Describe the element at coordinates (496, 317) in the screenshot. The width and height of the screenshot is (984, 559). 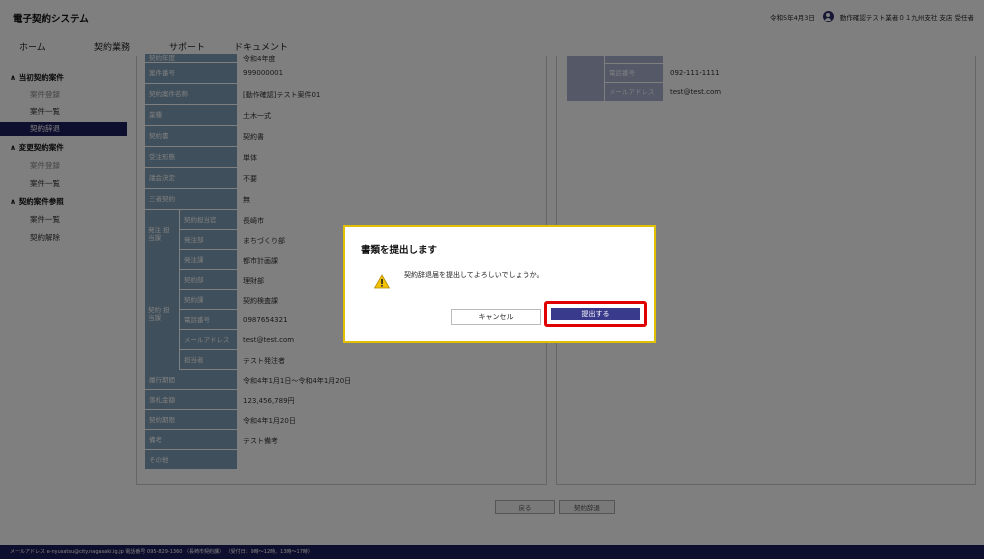
I see `cancel-button: キャンセル` at that location.